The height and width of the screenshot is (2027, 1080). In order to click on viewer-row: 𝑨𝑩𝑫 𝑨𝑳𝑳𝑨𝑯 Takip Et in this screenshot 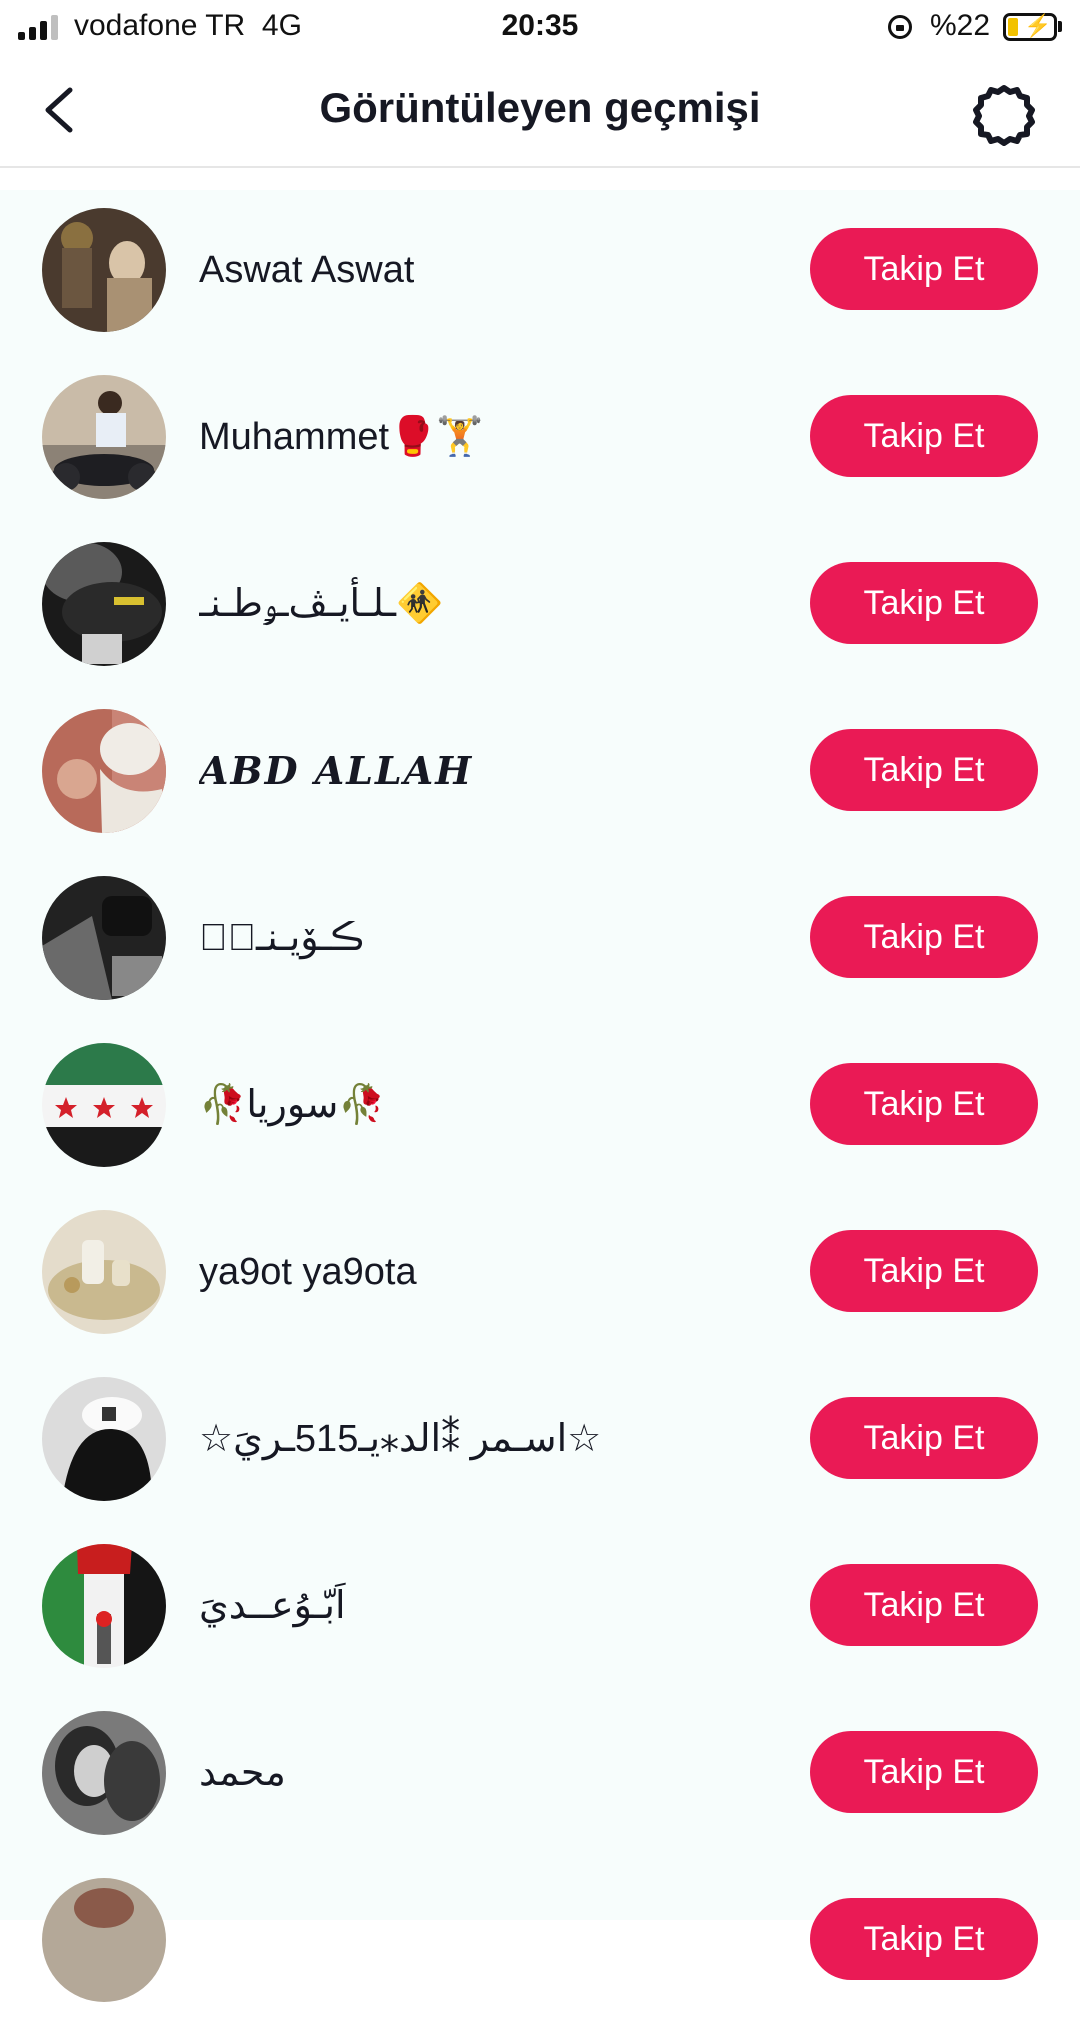, I will do `click(540, 774)`.